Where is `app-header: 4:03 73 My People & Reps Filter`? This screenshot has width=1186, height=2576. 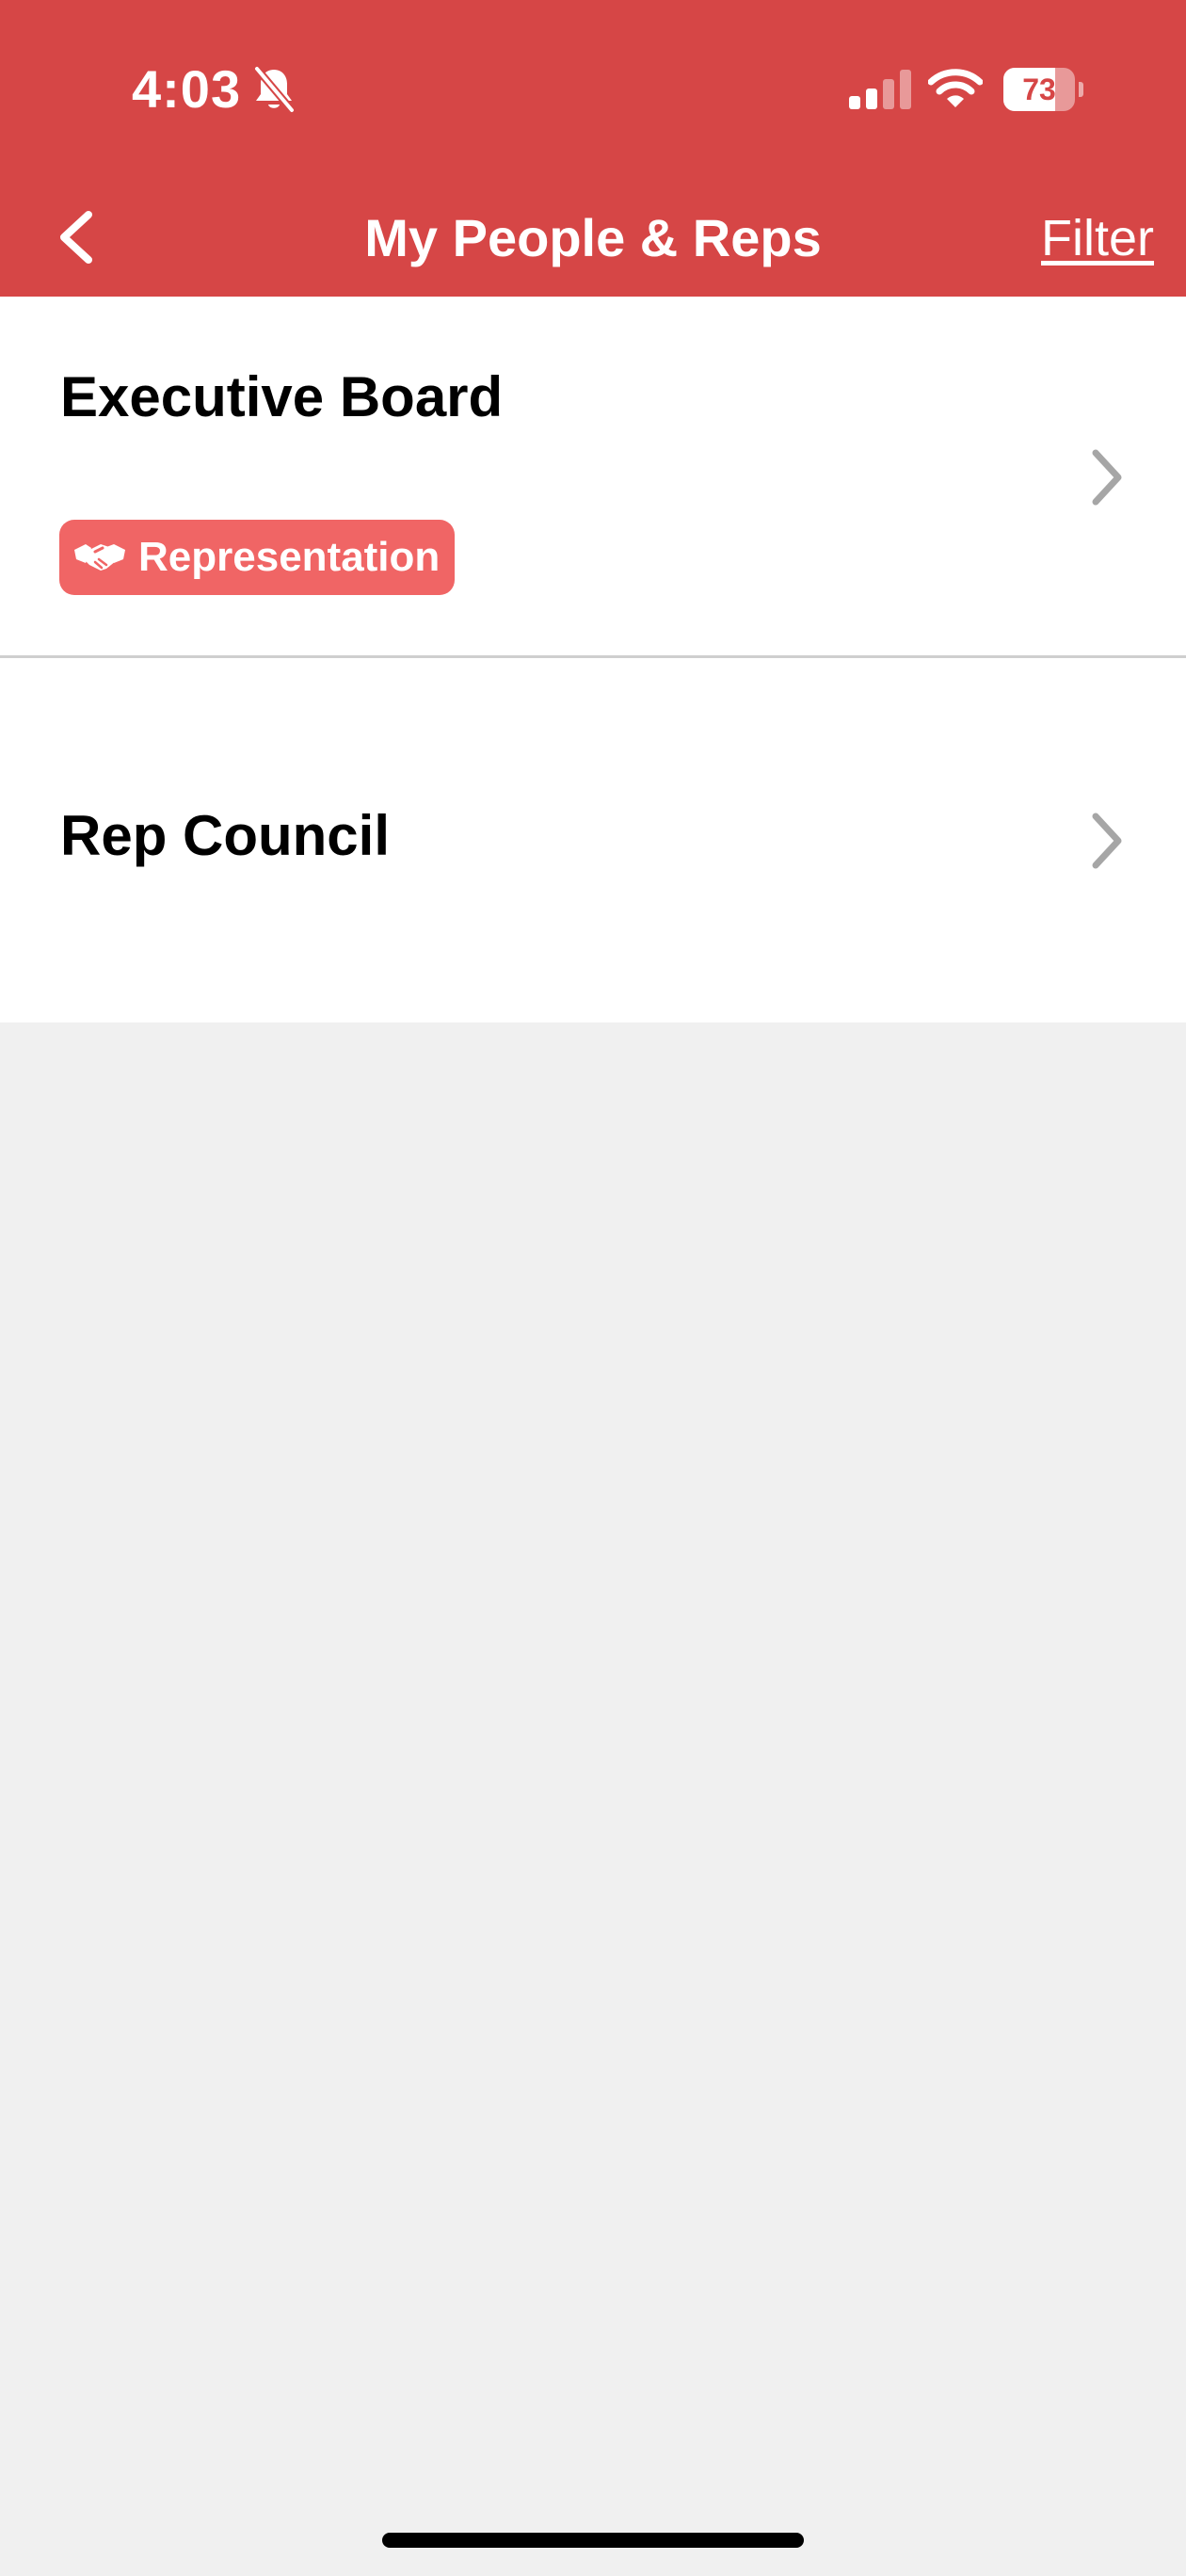
app-header: 4:03 73 My People & Reps Filter is located at coordinates (593, 148).